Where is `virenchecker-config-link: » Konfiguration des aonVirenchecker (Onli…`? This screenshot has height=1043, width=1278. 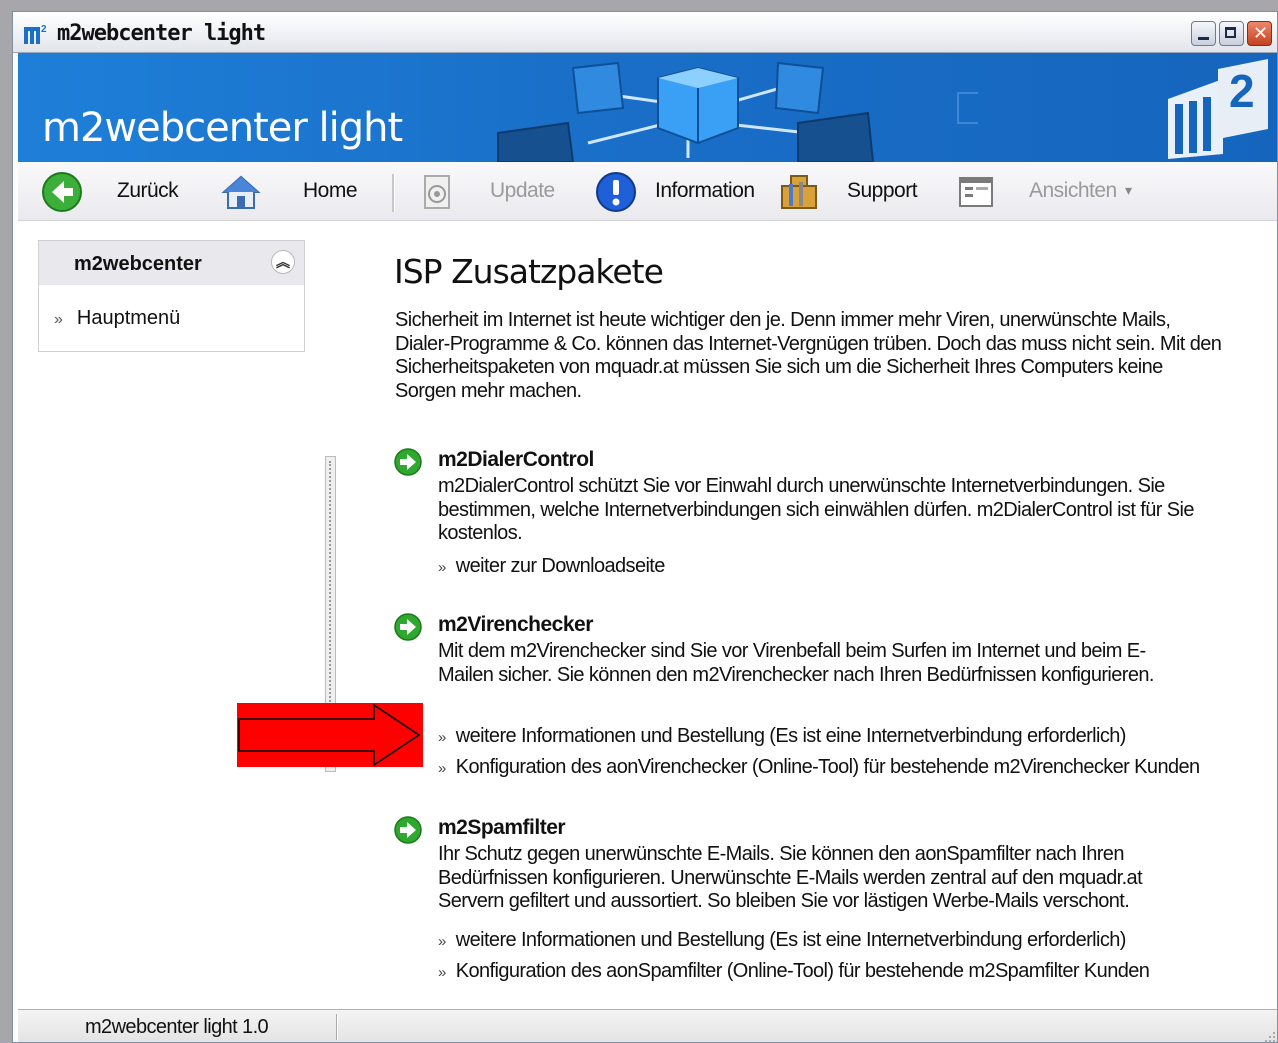
virenchecker-config-link: » Konfiguration des aonVirenchecker (Onli… is located at coordinates (819, 767).